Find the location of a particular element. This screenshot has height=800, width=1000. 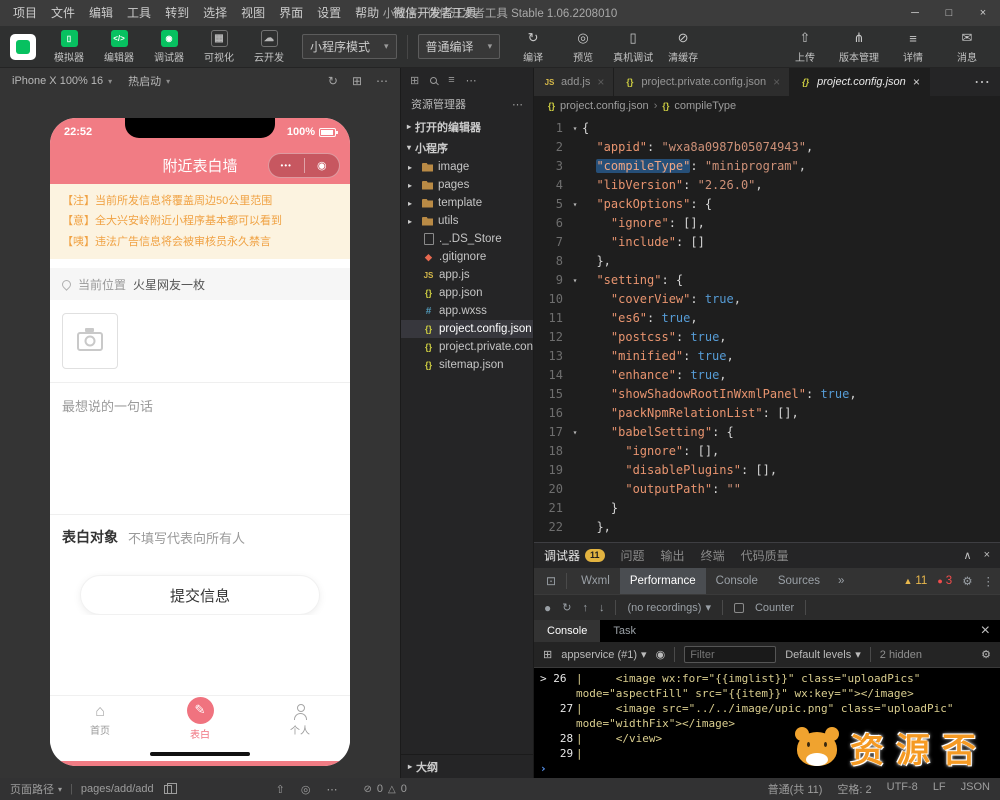

upload-status-icon: ⇧ is located at coordinates (280, 789).